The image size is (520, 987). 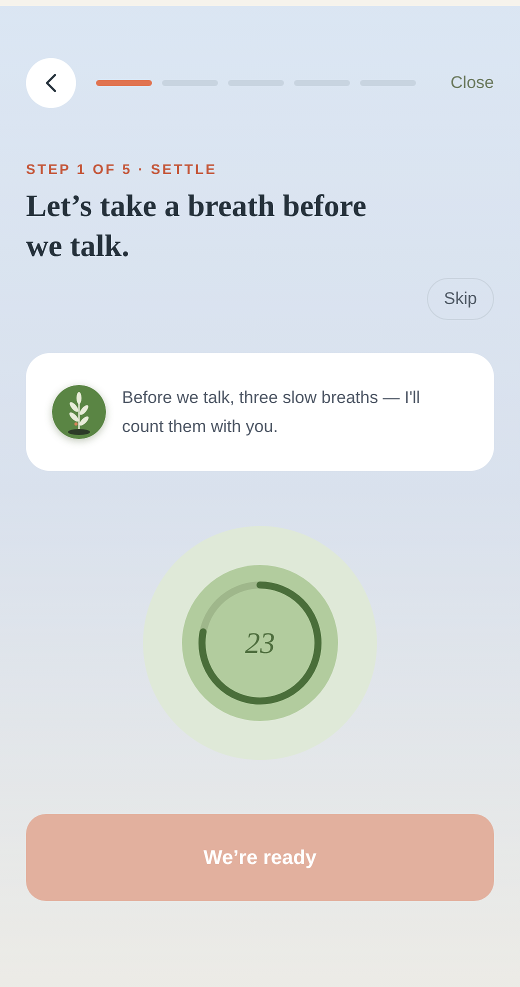 What do you see at coordinates (197, 226) in the screenshot?
I see `heading: Let’s take a breath before we talk.` at bounding box center [197, 226].